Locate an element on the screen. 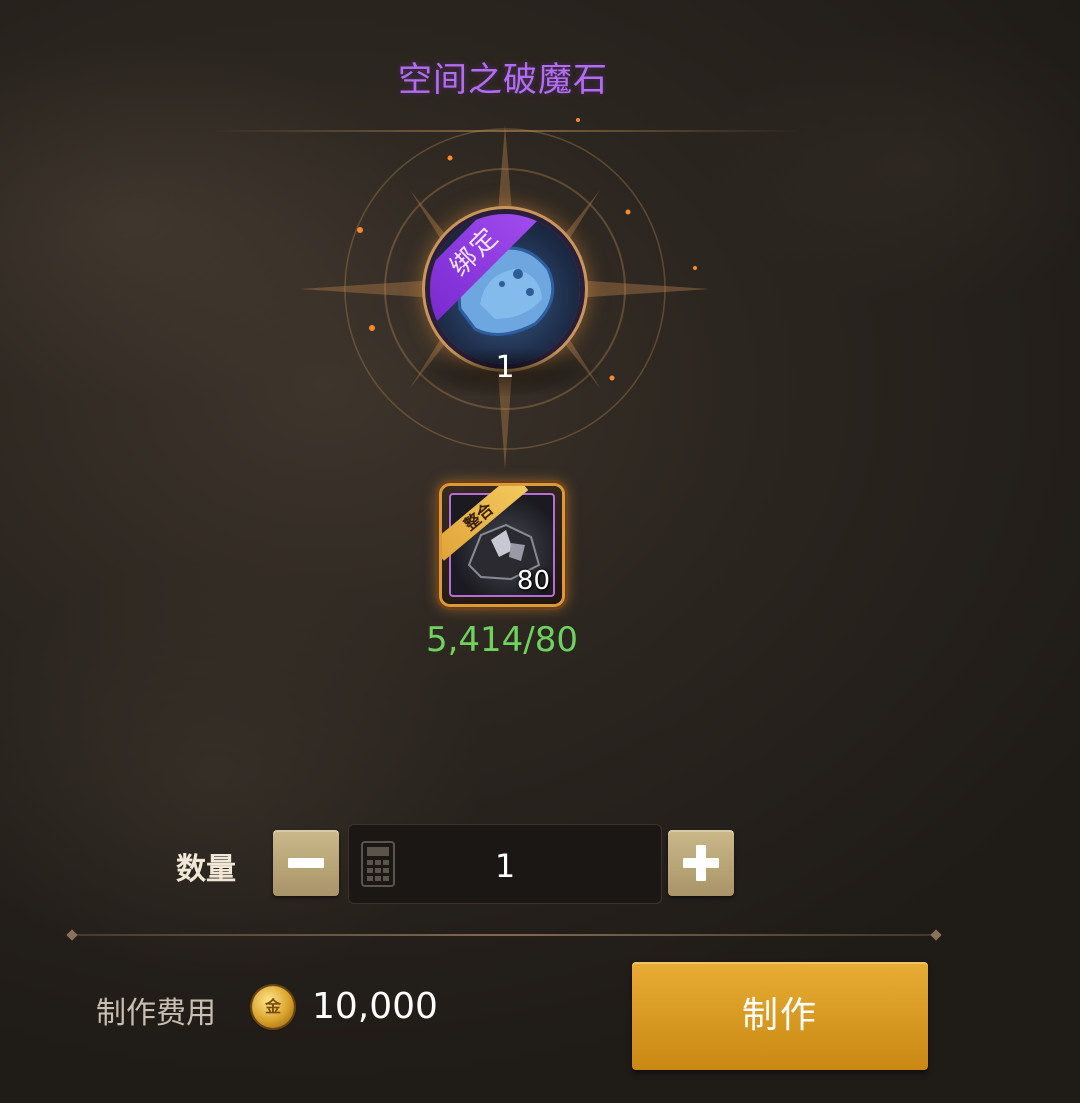 The height and width of the screenshot is (1103, 1080). calculator-icon is located at coordinates (378, 864).